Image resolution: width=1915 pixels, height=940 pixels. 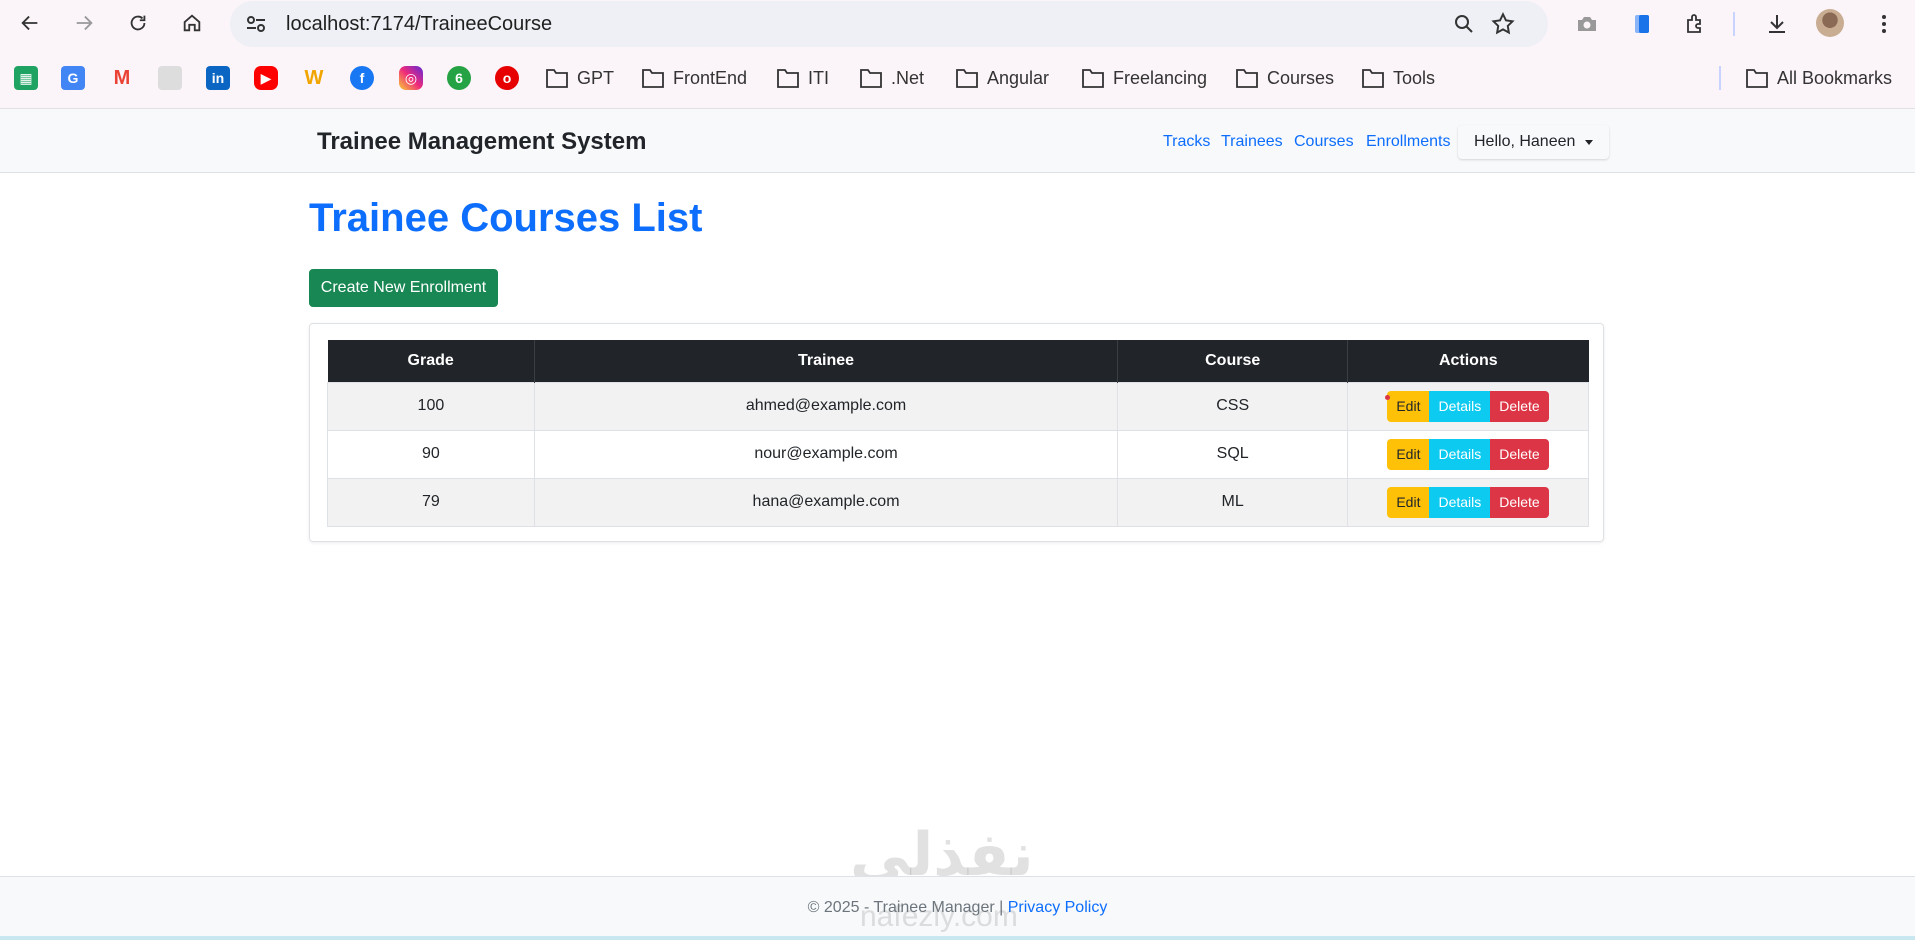 I want to click on download-icon, so click(x=1777, y=24).